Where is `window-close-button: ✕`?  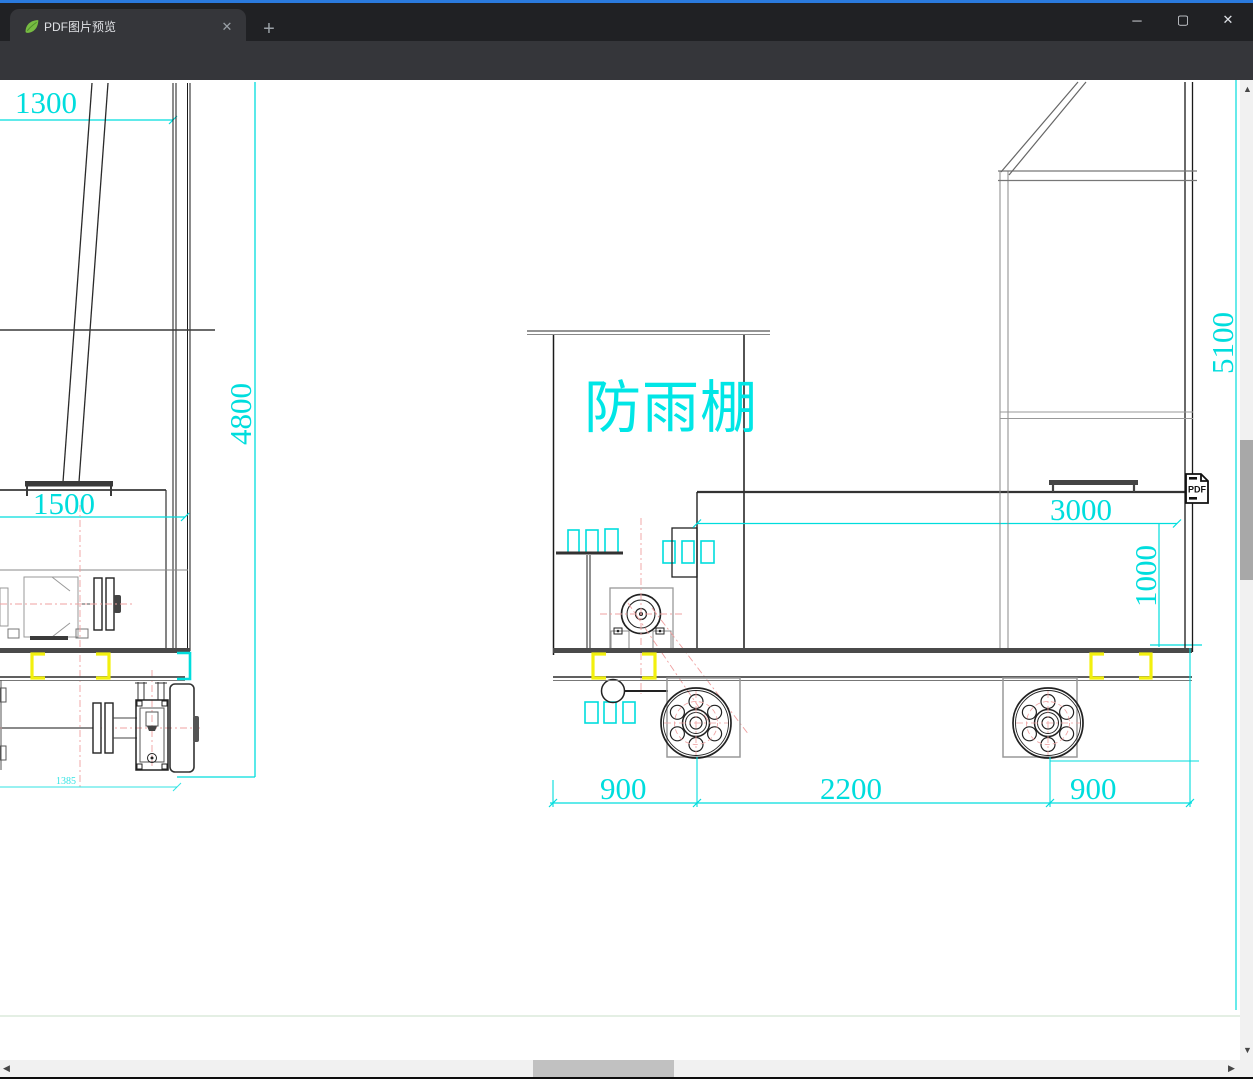
window-close-button: ✕ is located at coordinates (1228, 20).